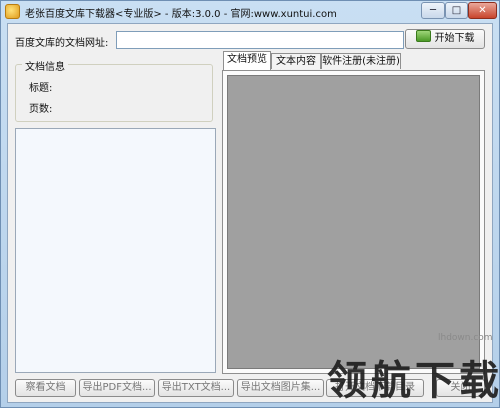 This screenshot has width=500, height=408. Describe the element at coordinates (456, 10) in the screenshot. I see `maximize-button: □` at that location.